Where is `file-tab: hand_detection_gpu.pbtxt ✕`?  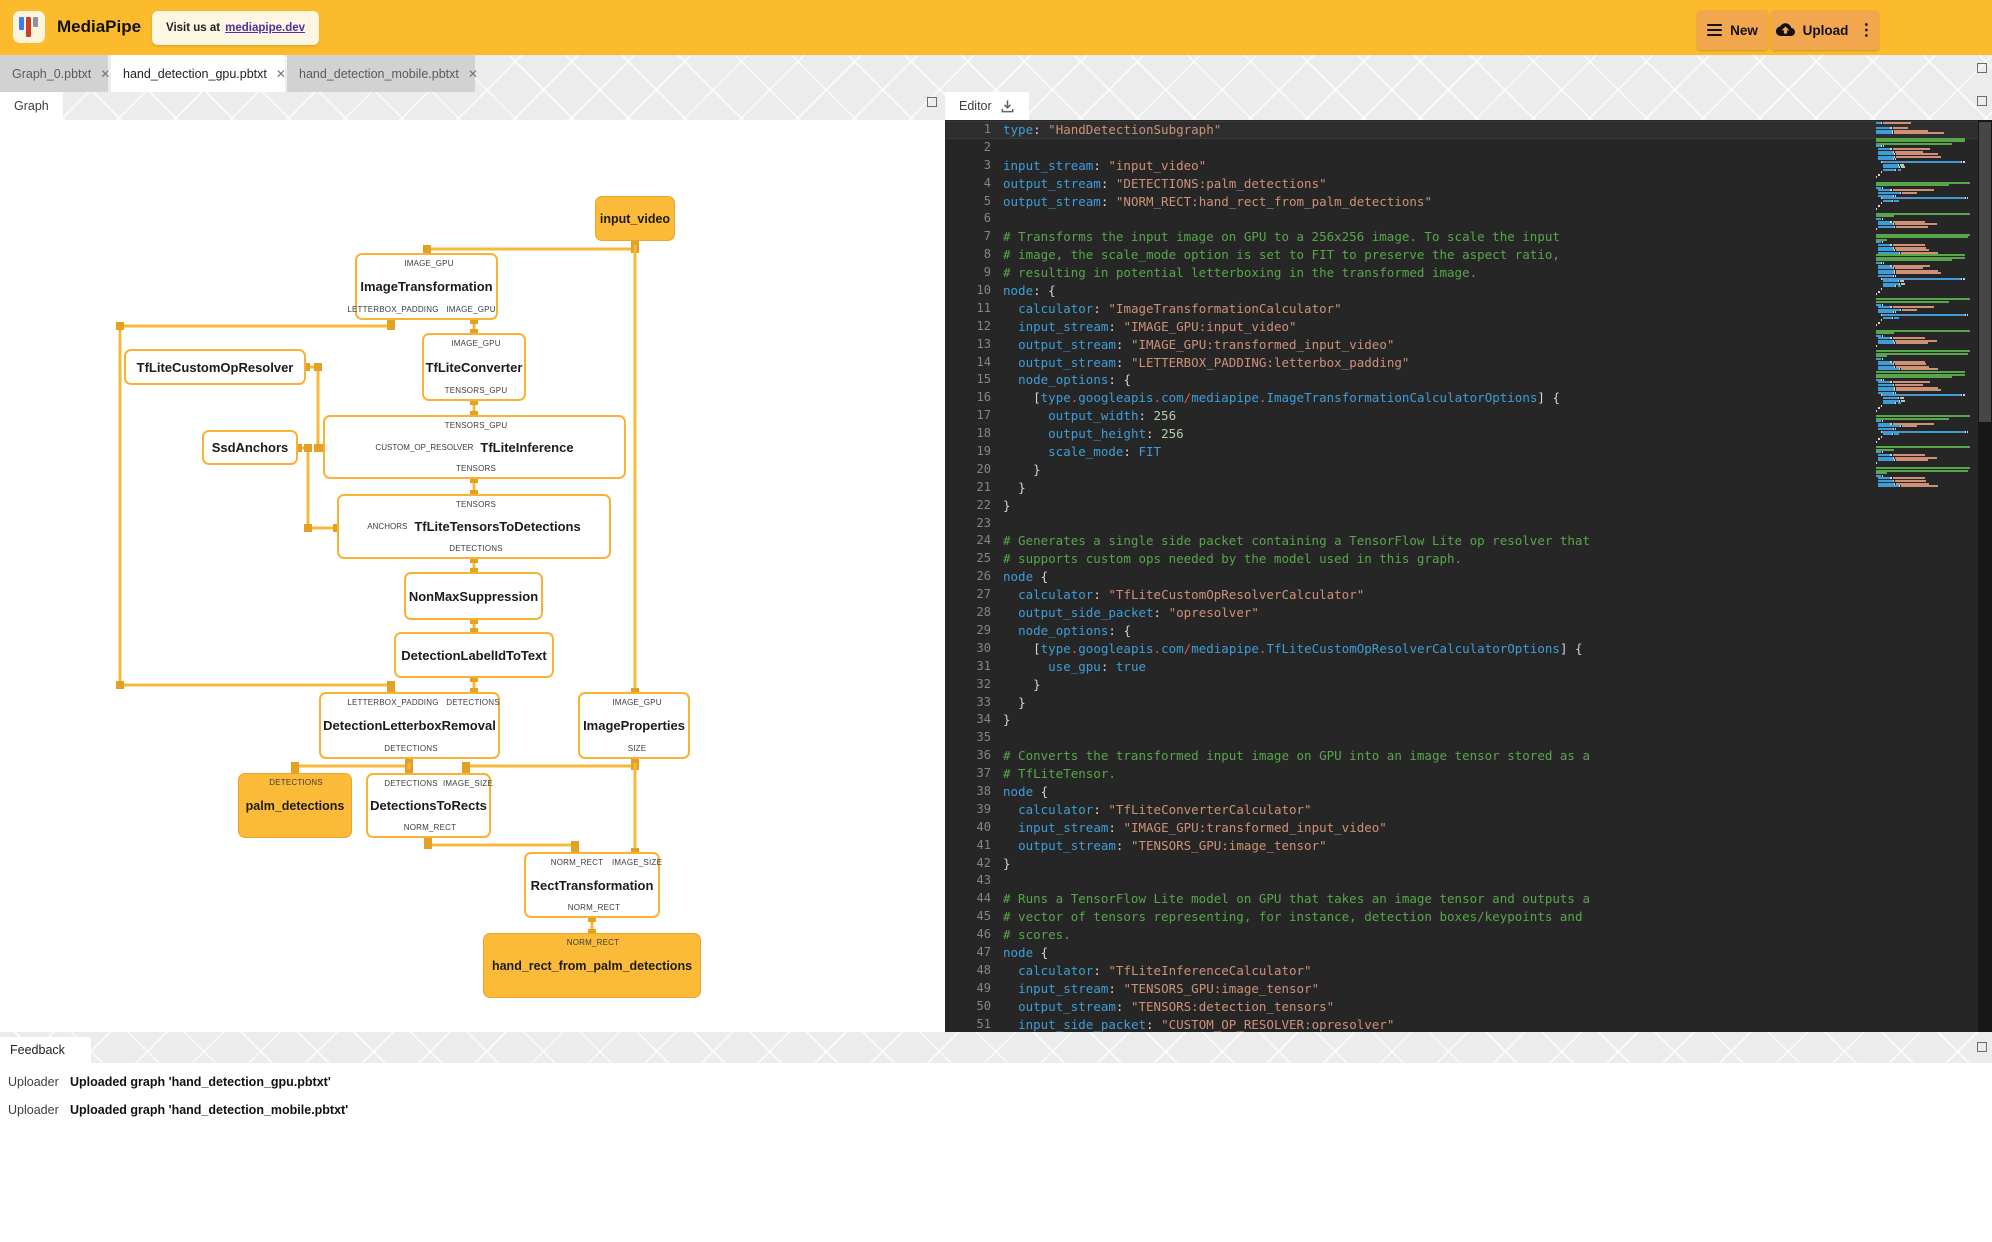 file-tab: hand_detection_gpu.pbtxt ✕ is located at coordinates (198, 73).